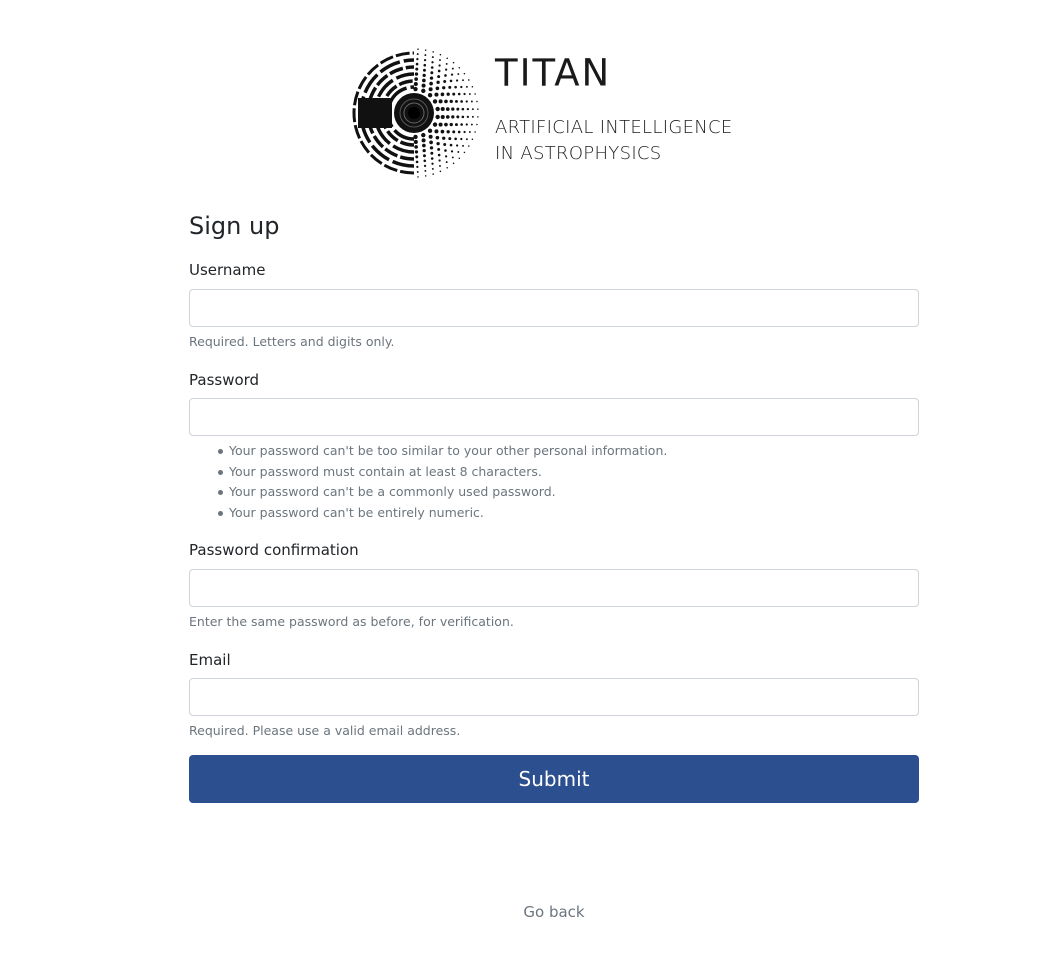 This screenshot has height=968, width=1058. What do you see at coordinates (554, 417) in the screenshot?
I see `password-input` at bounding box center [554, 417].